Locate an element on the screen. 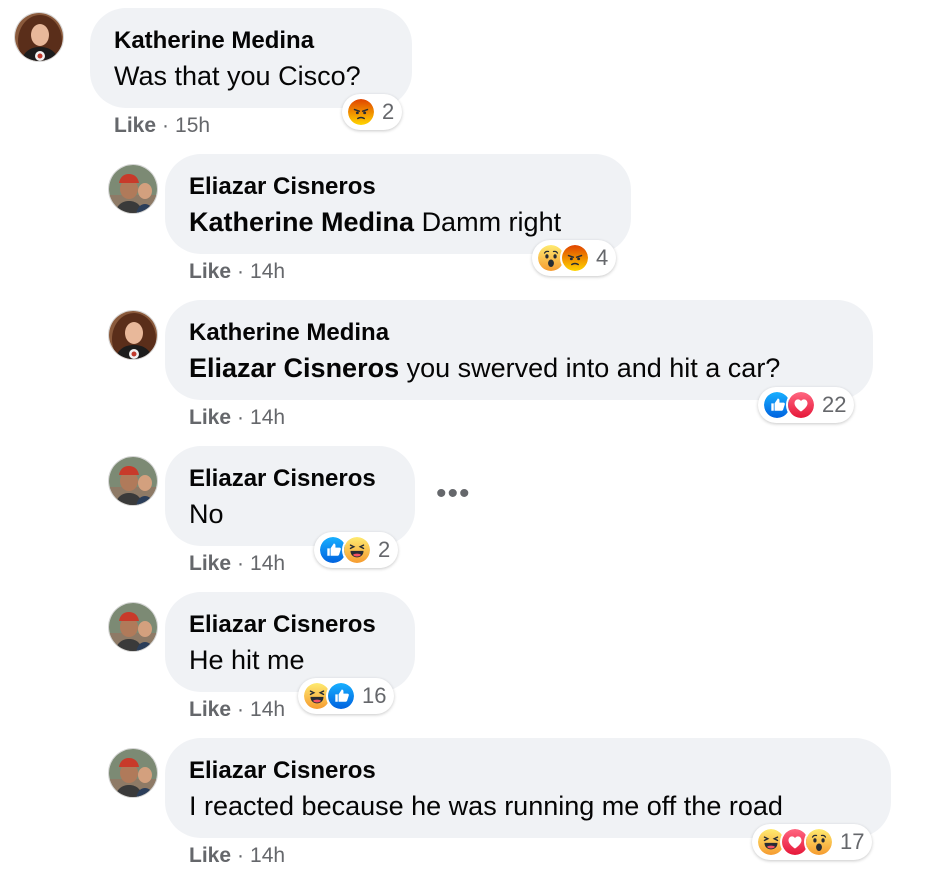  reaction-summary: 17 is located at coordinates (812, 842).